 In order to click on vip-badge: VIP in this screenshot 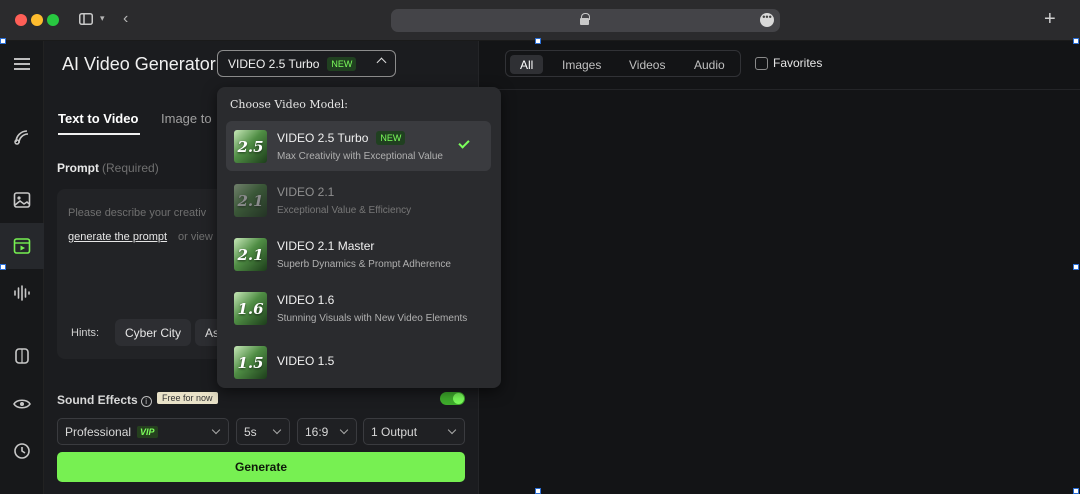, I will do `click(147, 431)`.